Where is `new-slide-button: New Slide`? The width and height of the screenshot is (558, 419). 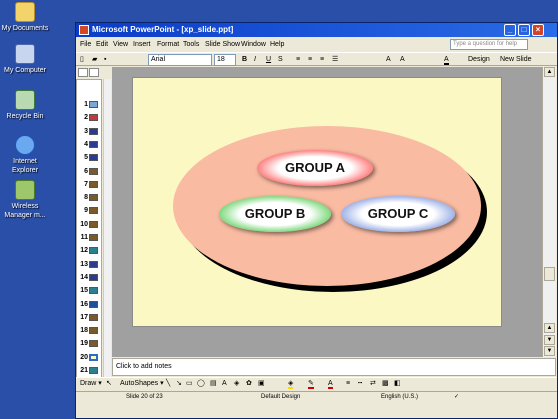
new-slide-button: New Slide is located at coordinates (516, 60).